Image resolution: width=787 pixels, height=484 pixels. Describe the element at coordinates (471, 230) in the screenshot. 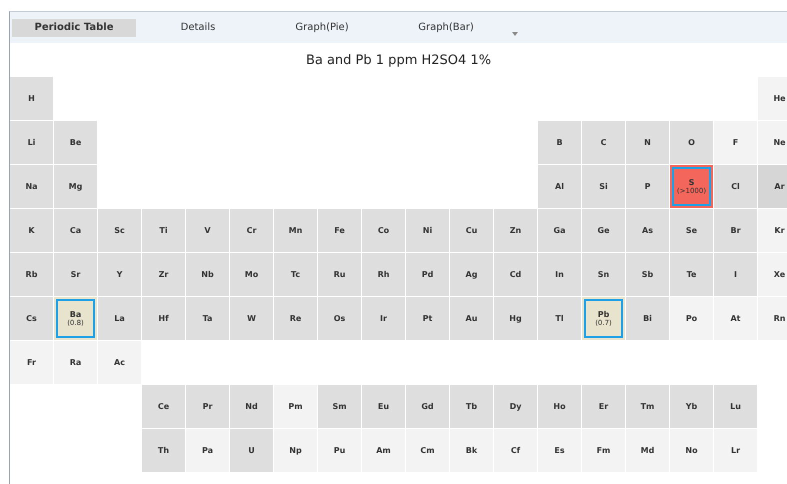

I see `element-cell: Cu` at that location.